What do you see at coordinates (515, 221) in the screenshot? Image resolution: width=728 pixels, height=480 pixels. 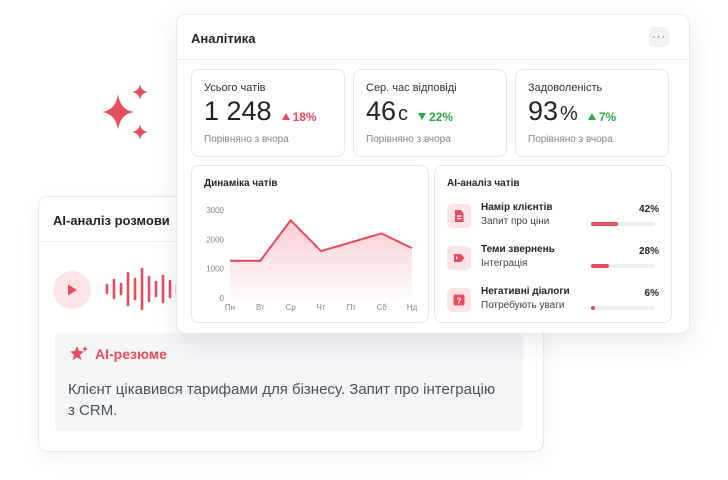 I see `ai-item-subtitle: Запит про ціни` at bounding box center [515, 221].